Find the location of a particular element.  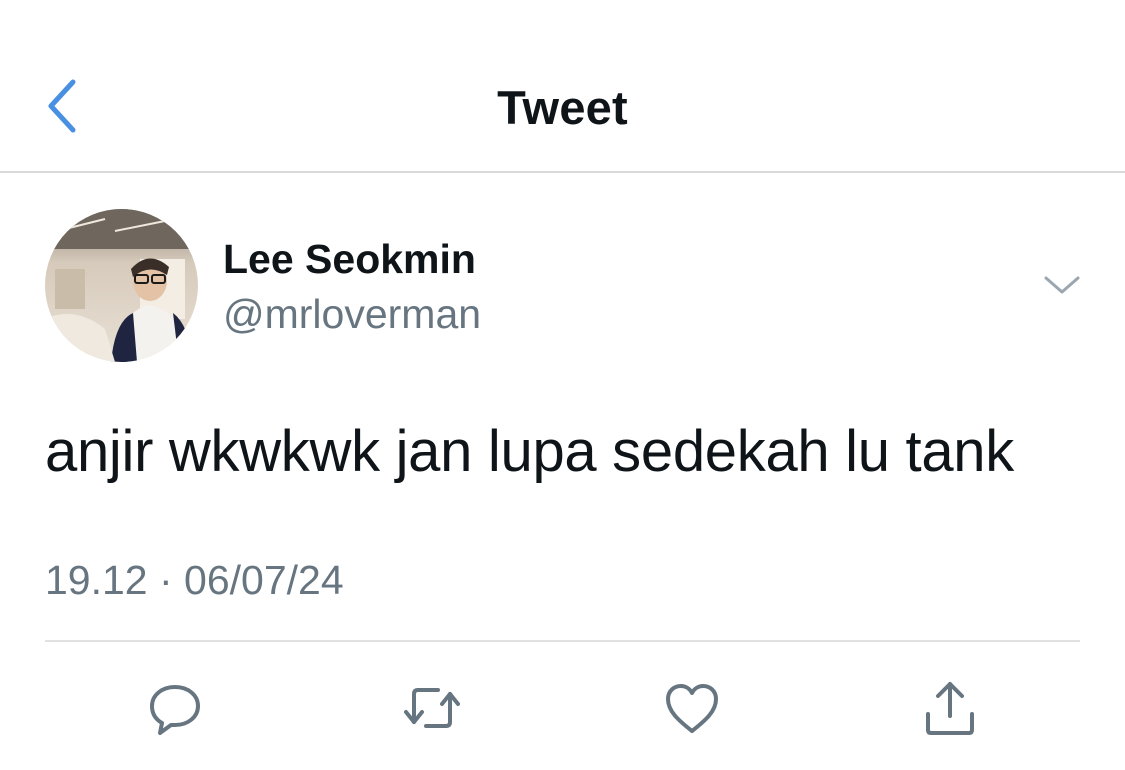

retweet-button is located at coordinates (432, 708).